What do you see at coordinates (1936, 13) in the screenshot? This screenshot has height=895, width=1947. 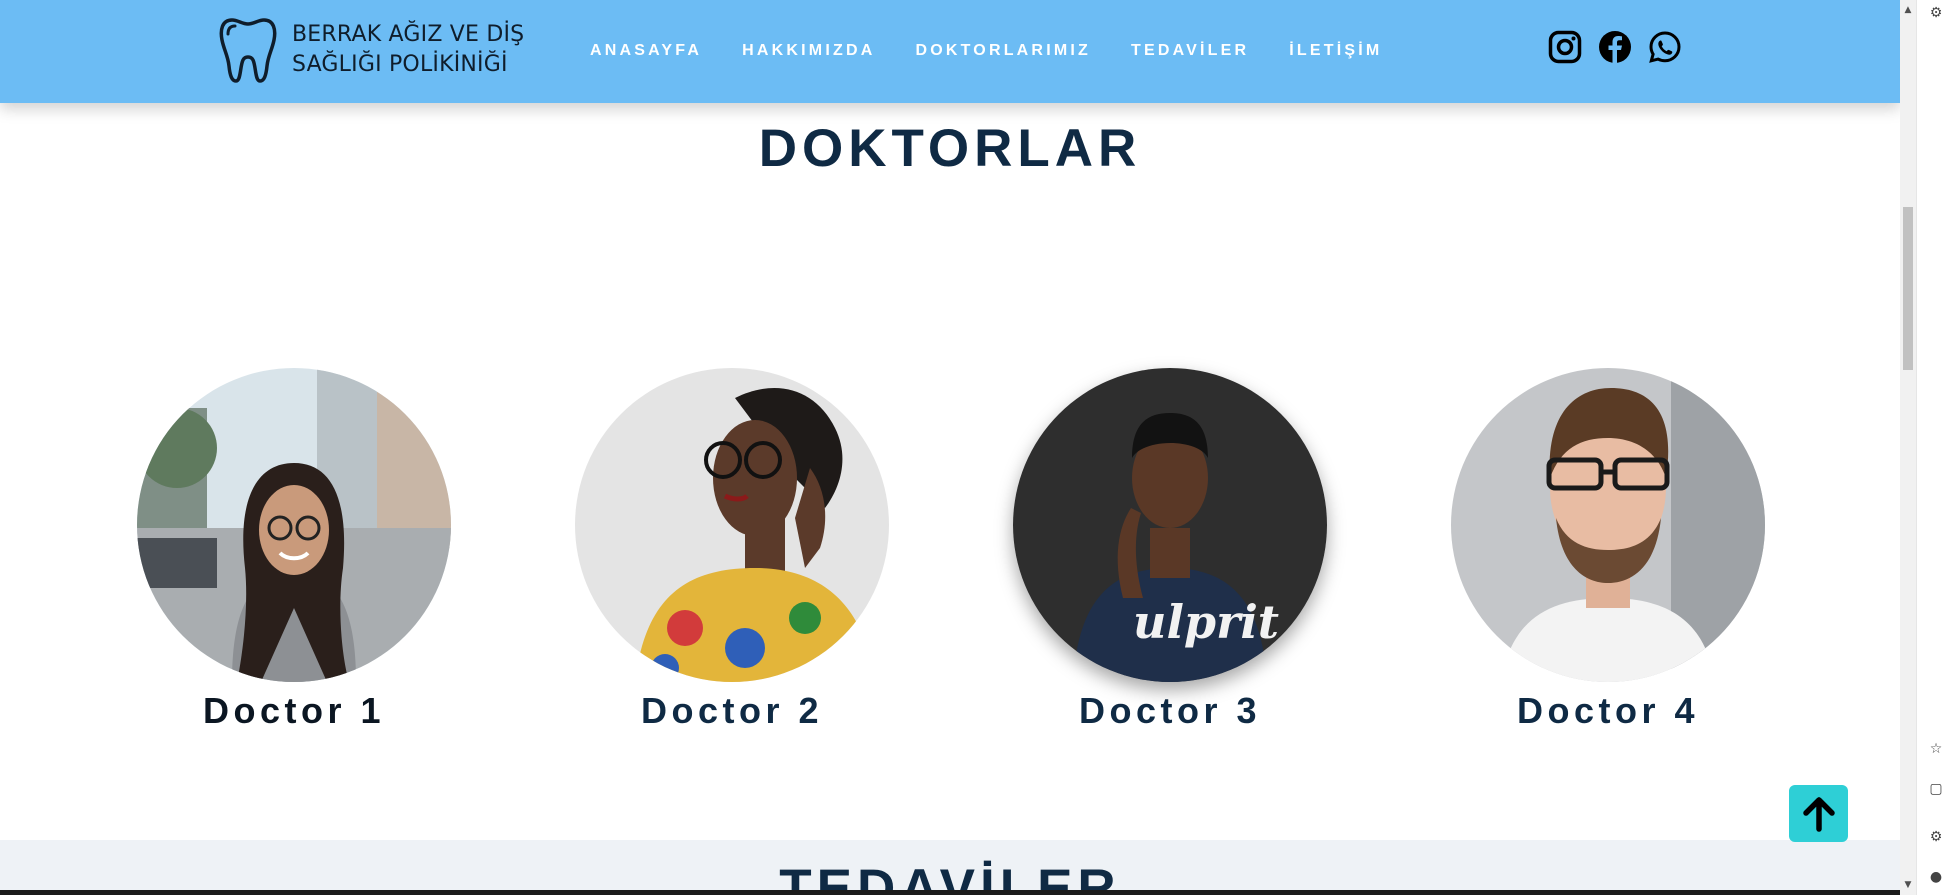 I see `settings-icon: ⚙` at bounding box center [1936, 13].